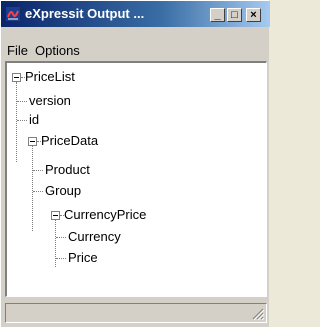 This screenshot has width=320, height=327. What do you see at coordinates (16, 77) in the screenshot?
I see `collapse-toggle-pricelist` at bounding box center [16, 77].